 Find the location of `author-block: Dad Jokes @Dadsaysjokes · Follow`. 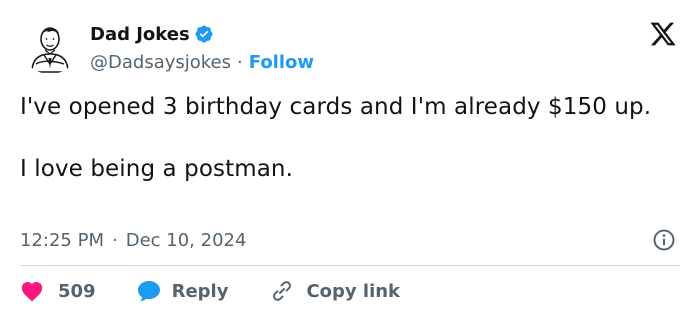

author-block: Dad Jokes @Dadsaysjokes · Follow is located at coordinates (202, 48).